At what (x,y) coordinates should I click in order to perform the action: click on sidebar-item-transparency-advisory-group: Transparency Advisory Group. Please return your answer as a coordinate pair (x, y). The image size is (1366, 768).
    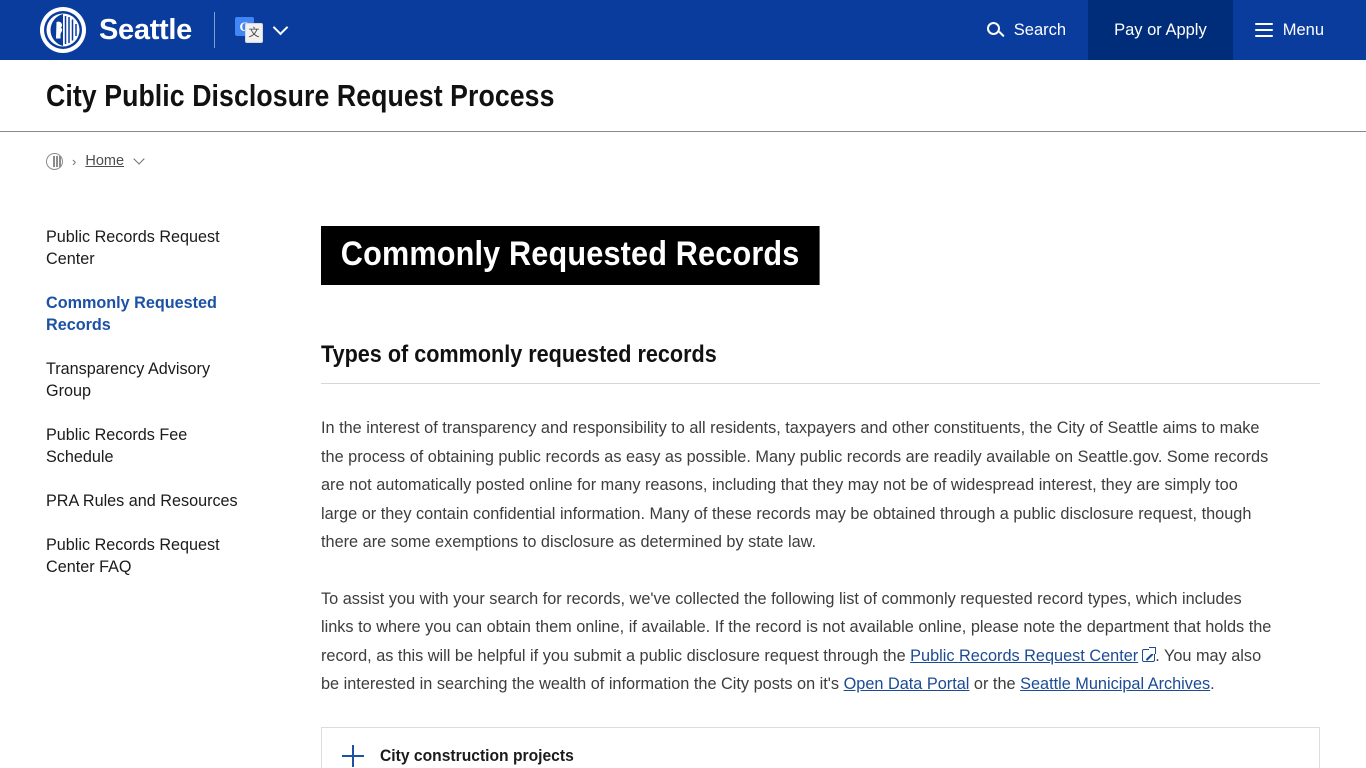
    Looking at the image, I should click on (146, 380).